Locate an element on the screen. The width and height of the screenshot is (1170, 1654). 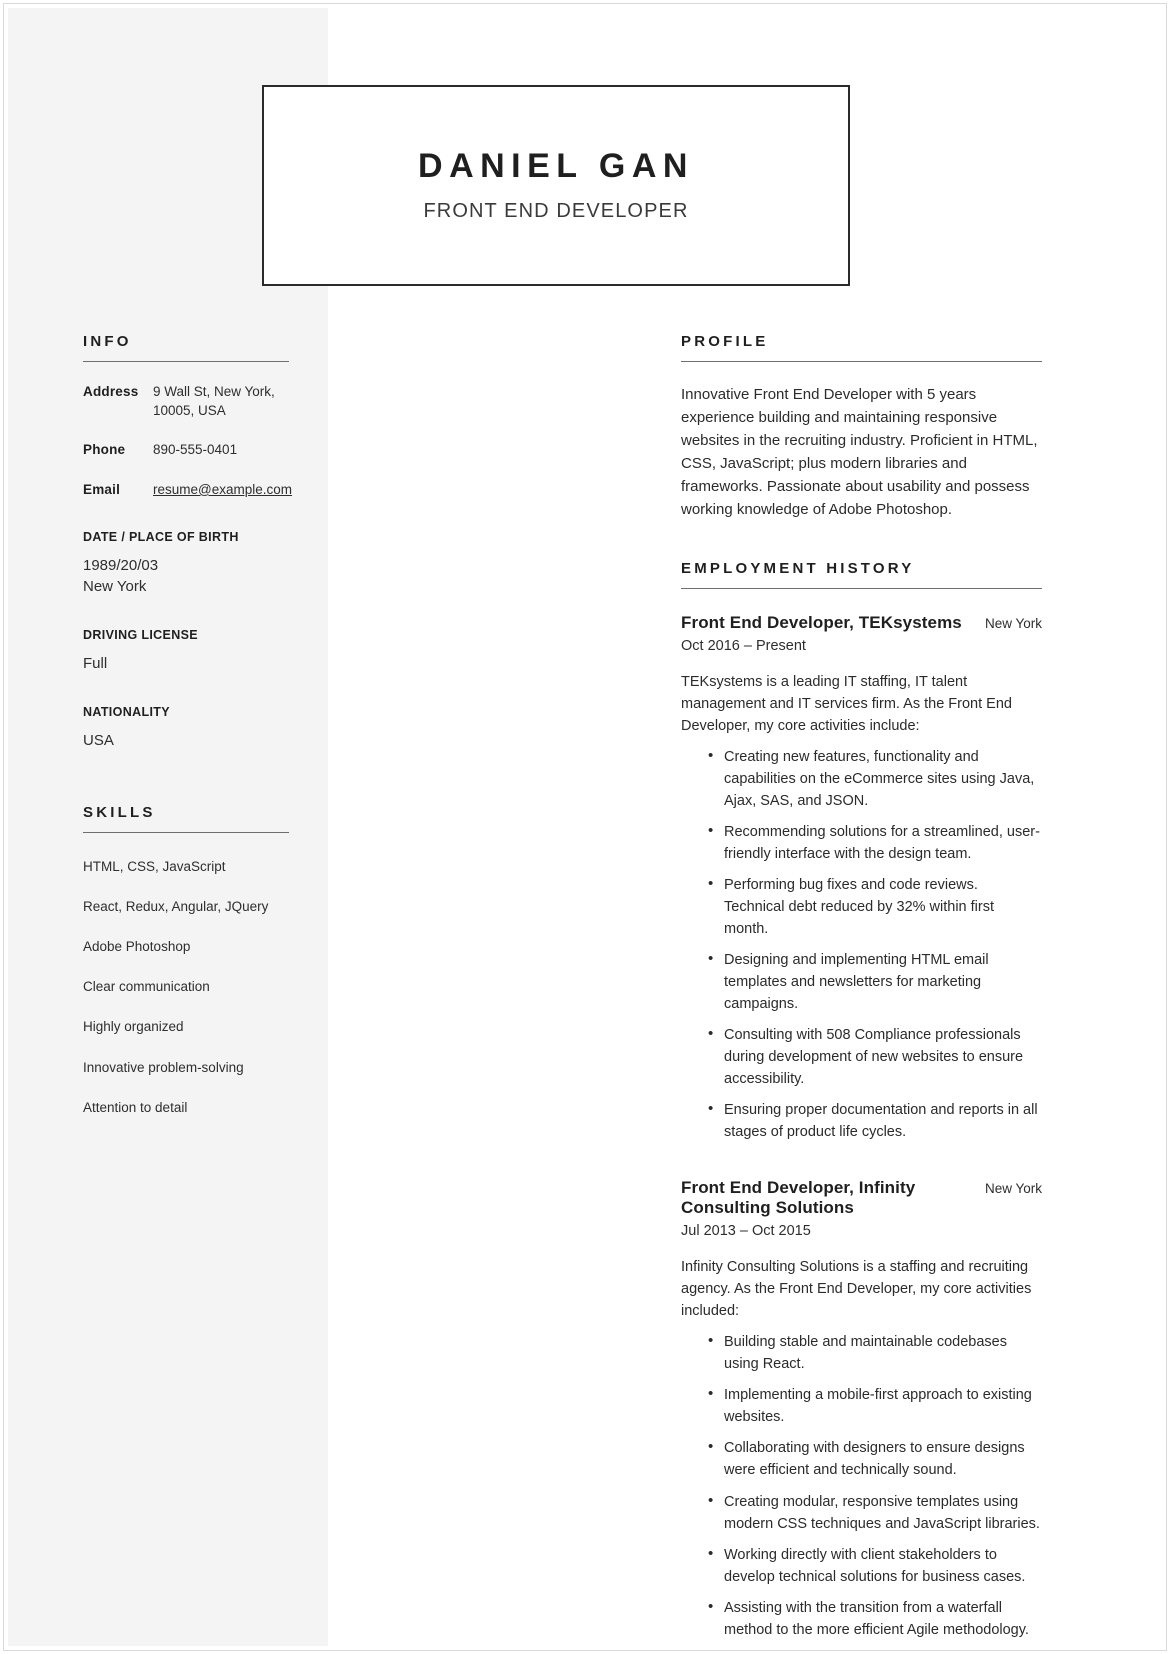
skill-item: Highly organized is located at coordinates (133, 1027).